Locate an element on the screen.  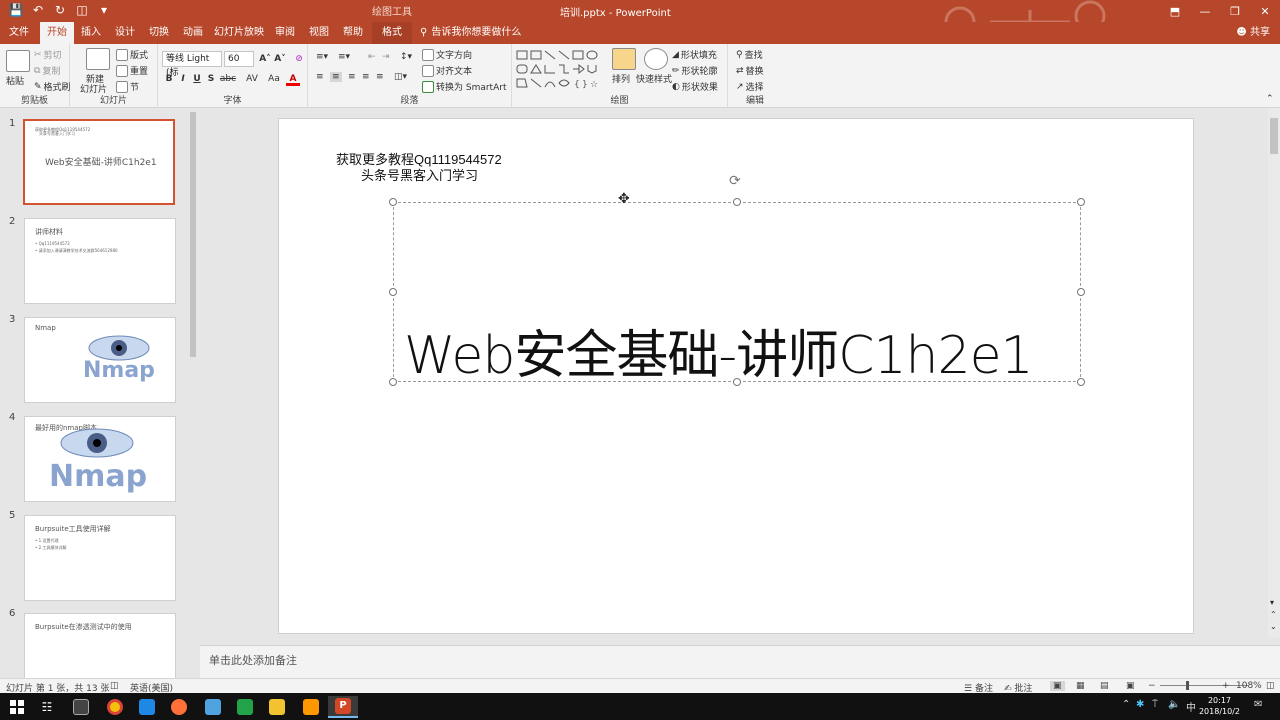
tab-review: 审阅 is located at coordinates (285, 33).